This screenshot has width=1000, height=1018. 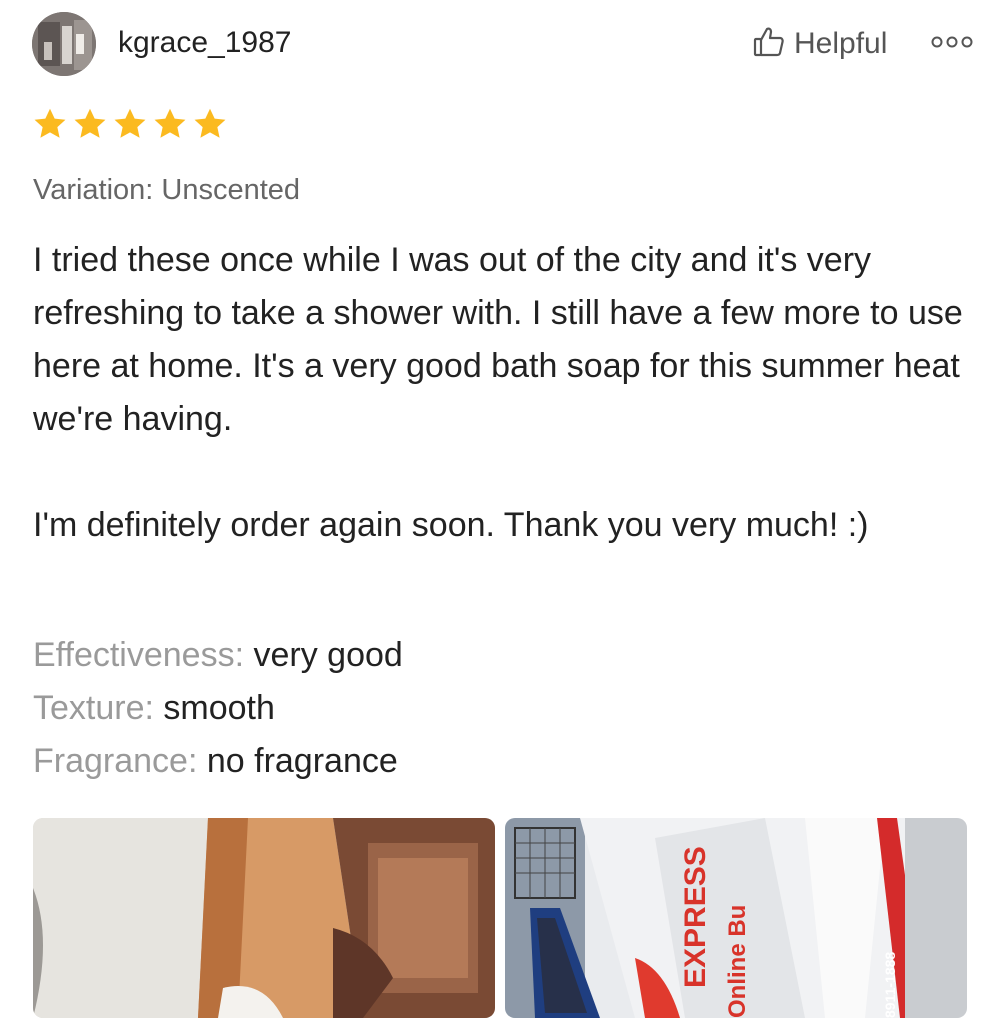 I want to click on attribute-key: Texture:, so click(x=93, y=708).